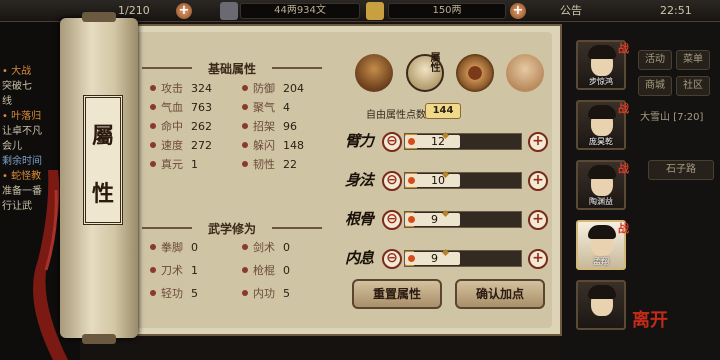 This screenshot has width=720, height=360. I want to click on base-stat-item: 真元 1, so click(174, 165).